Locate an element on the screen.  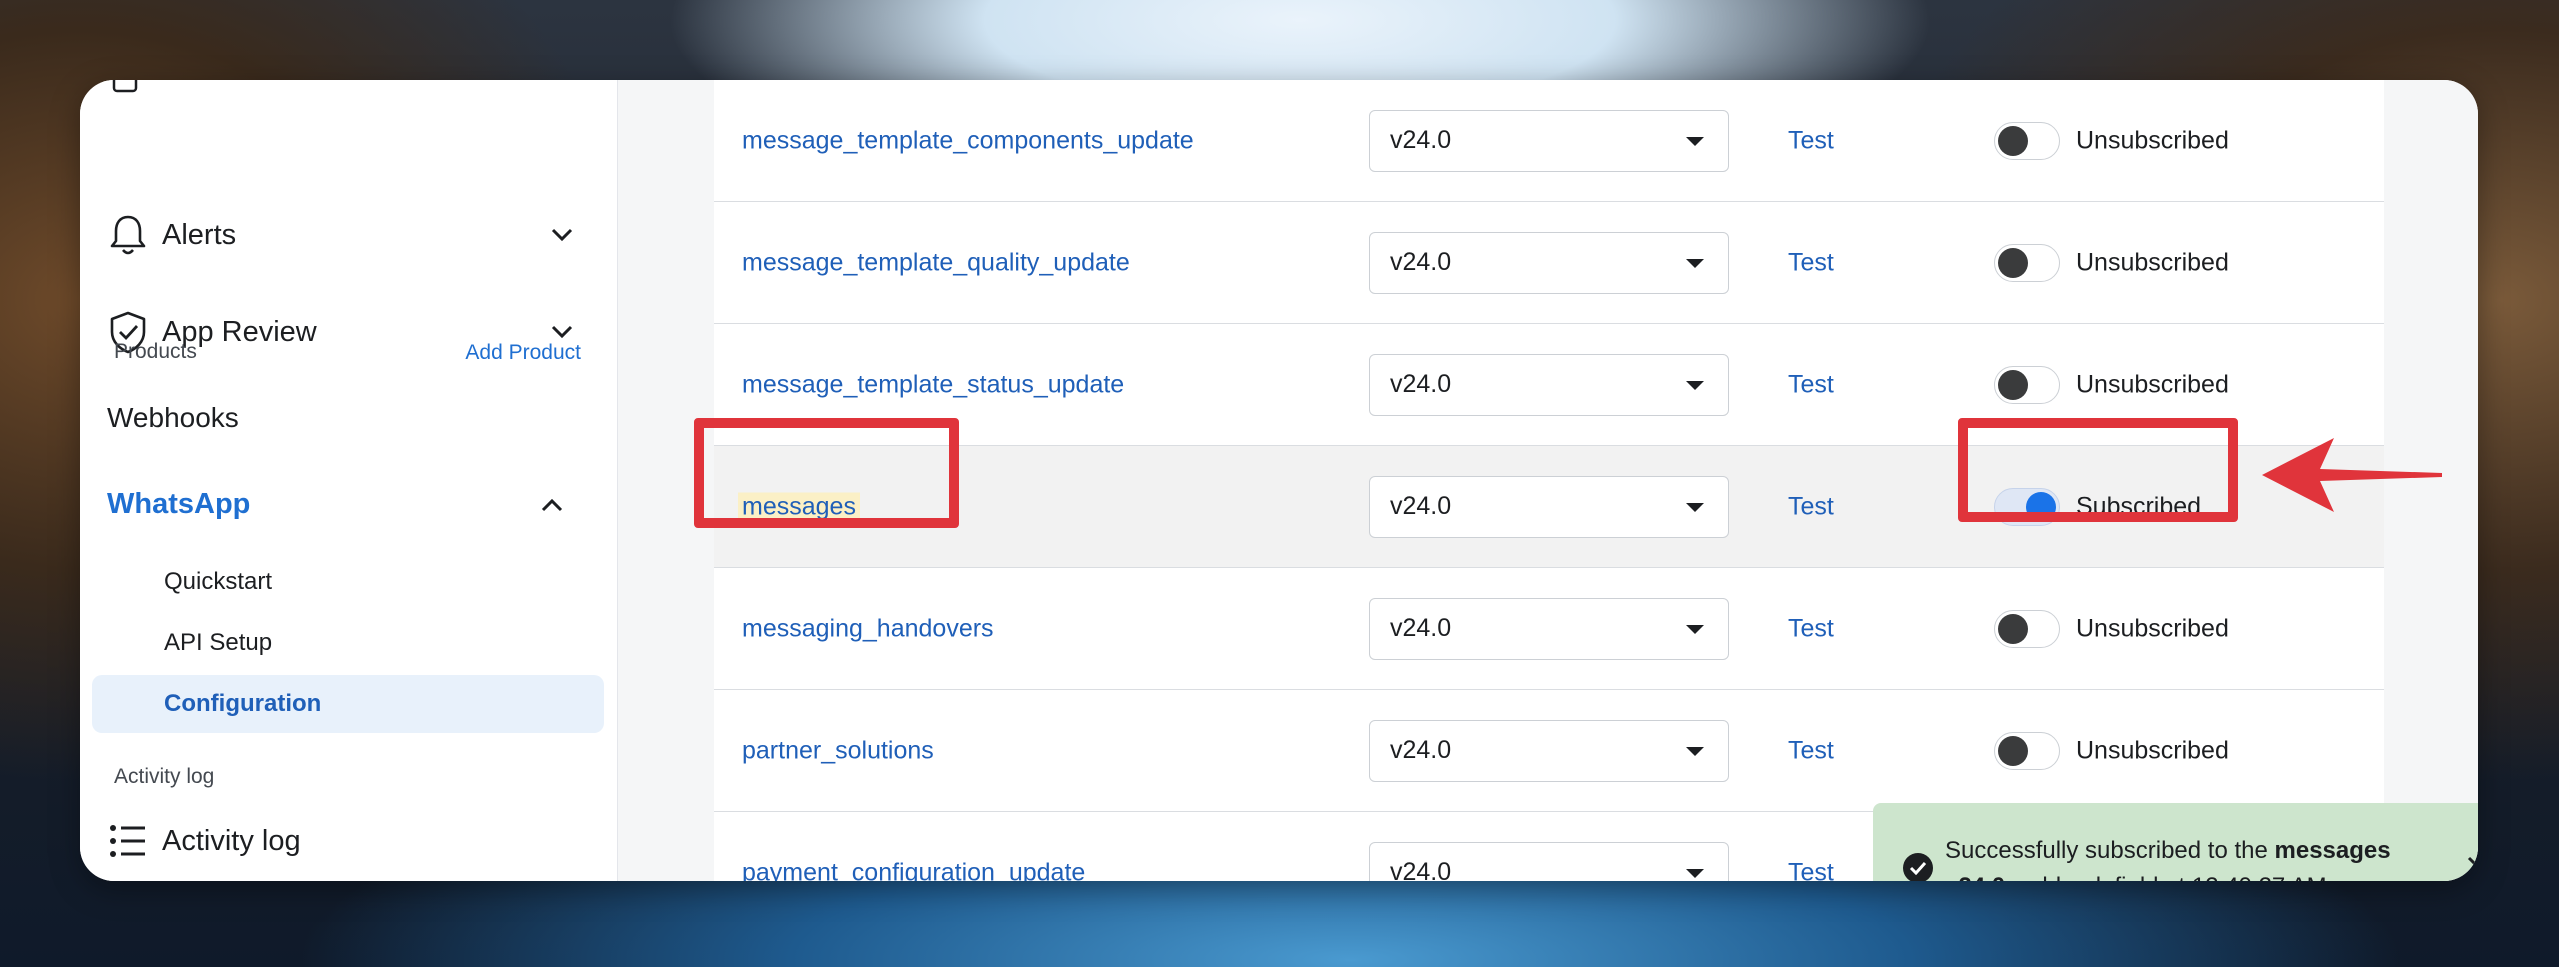
field-name-link: payment_configuration_update is located at coordinates (913, 869).